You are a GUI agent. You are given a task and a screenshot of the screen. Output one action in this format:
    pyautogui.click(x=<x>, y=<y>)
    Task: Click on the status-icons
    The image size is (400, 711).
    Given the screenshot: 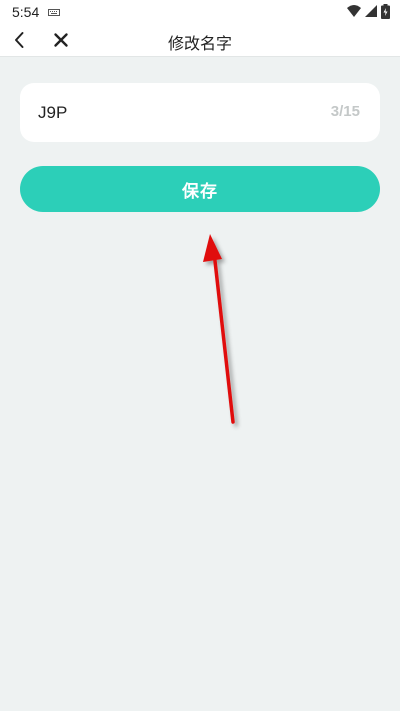 What is the action you would take?
    pyautogui.click(x=368, y=12)
    